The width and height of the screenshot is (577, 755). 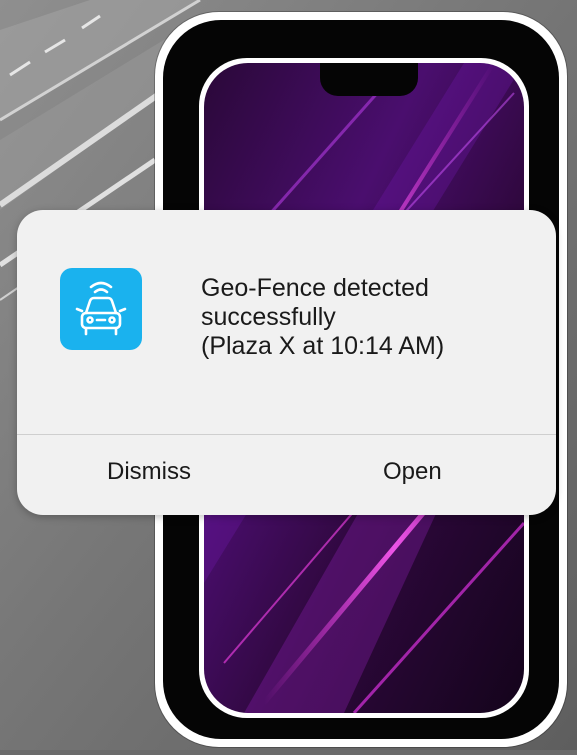 What do you see at coordinates (412, 472) in the screenshot?
I see `open-button: Open` at bounding box center [412, 472].